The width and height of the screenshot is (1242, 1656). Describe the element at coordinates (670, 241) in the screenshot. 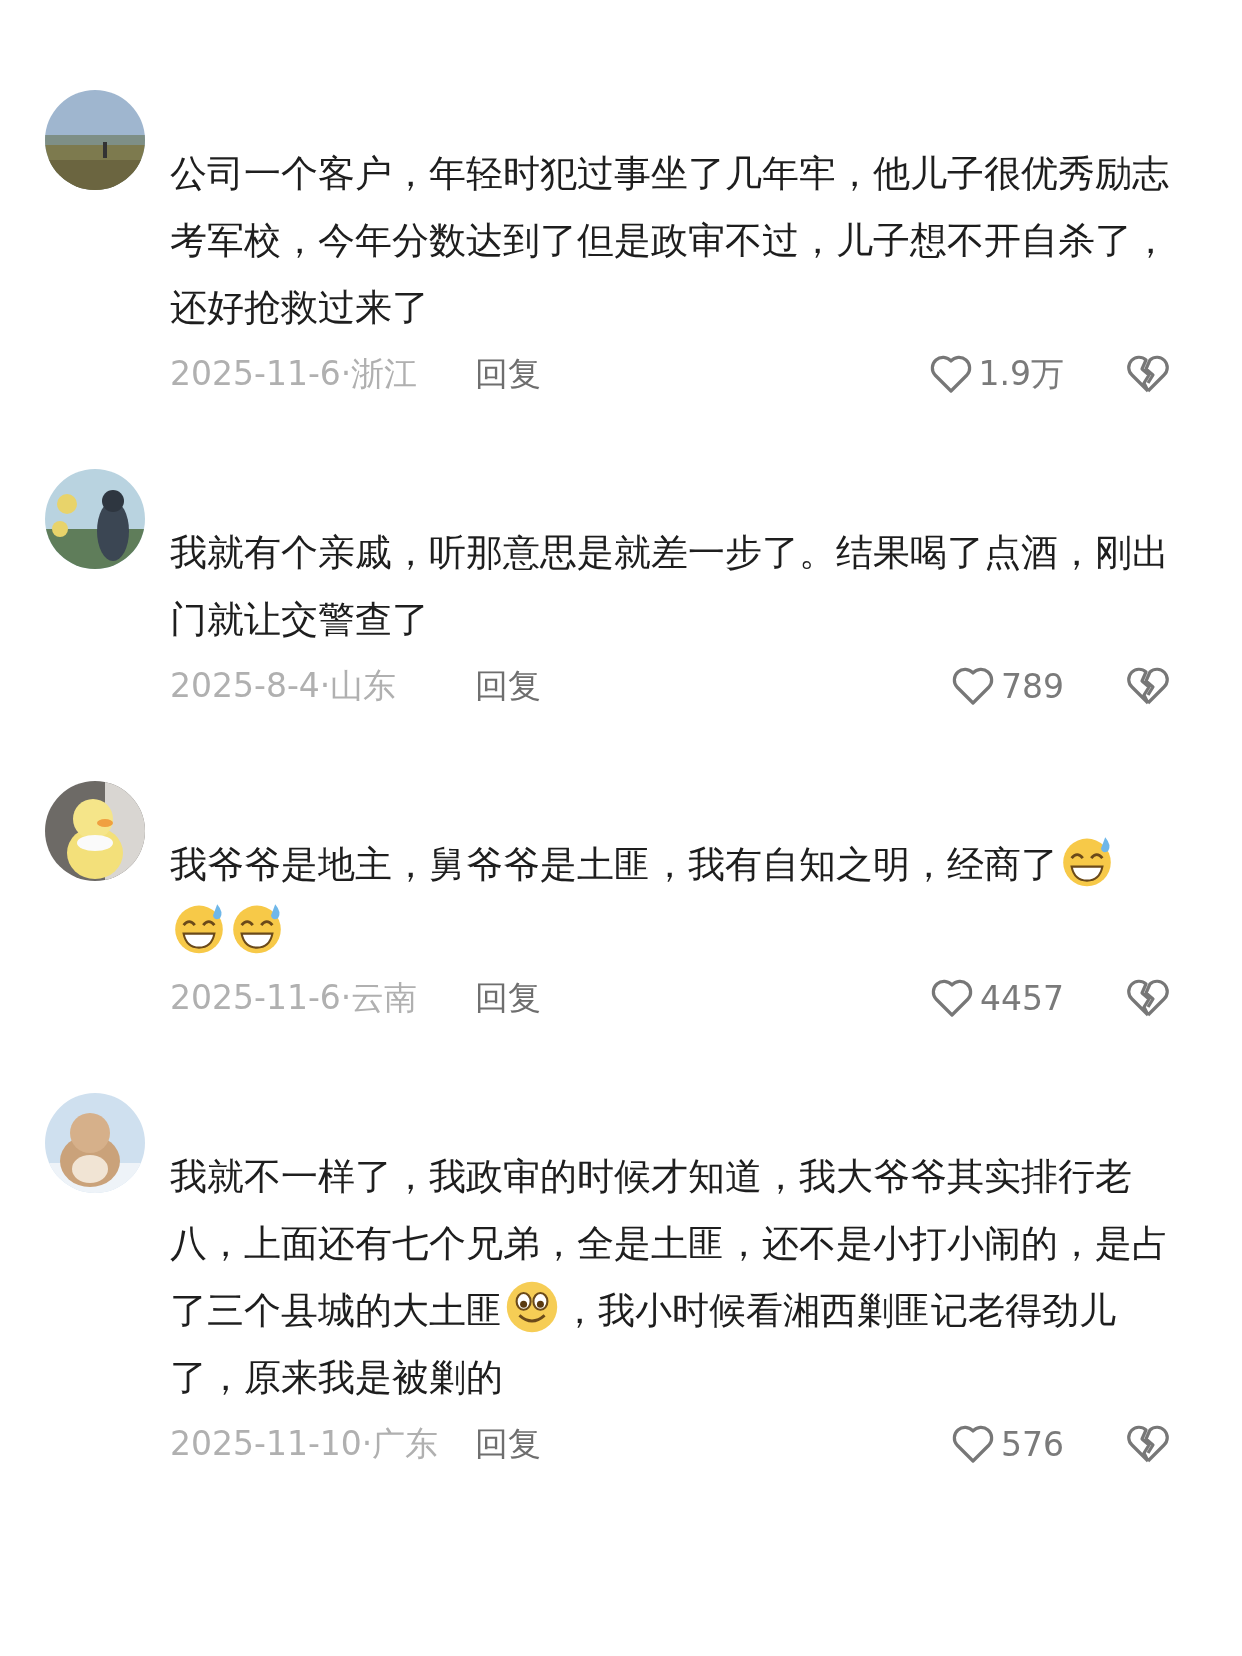

I see `comment-text: 公司一个客户，年轻时犯过事坐了几年牢，他儿子很优秀励志考军校，今年分数达到了但是政审不过，儿子想不开自杀了，还好抢救过来了` at that location.